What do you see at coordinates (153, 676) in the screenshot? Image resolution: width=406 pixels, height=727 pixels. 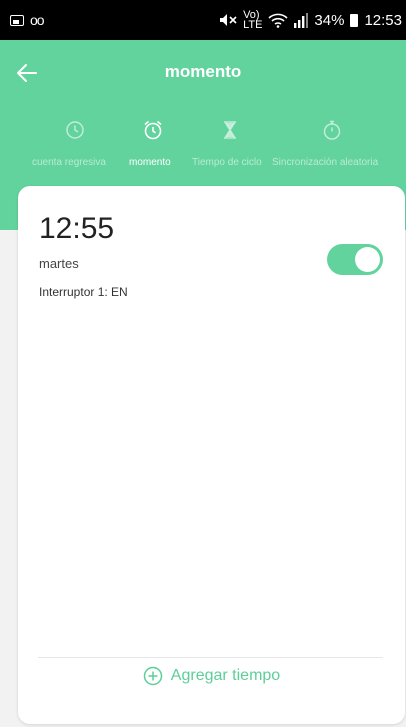 I see `add-circle-icon` at bounding box center [153, 676].